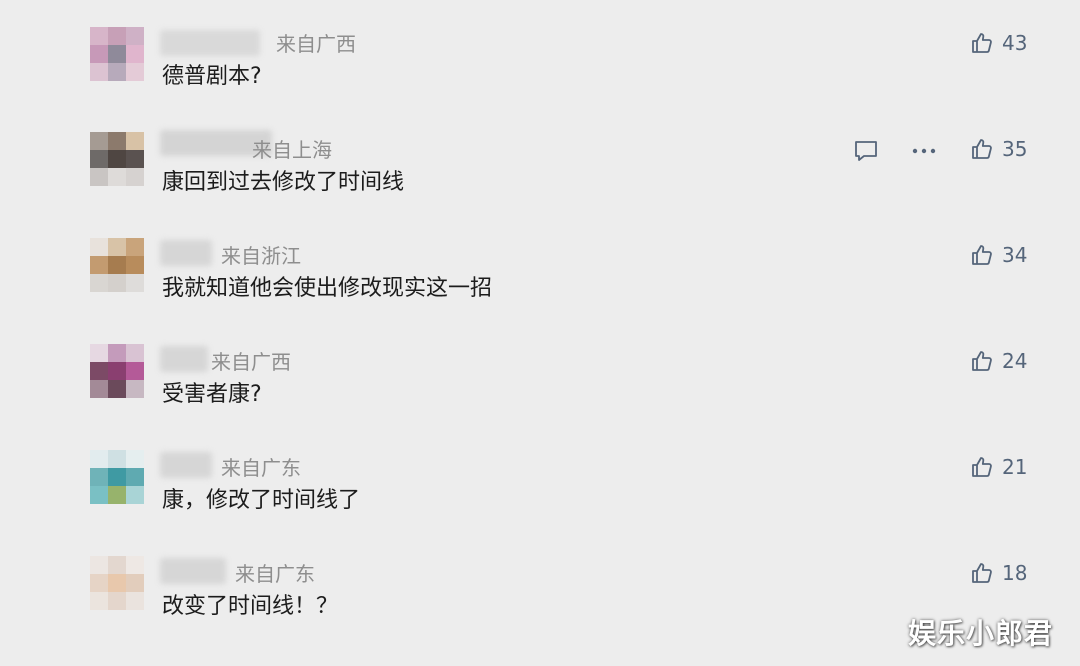  What do you see at coordinates (998, 255) in the screenshot?
I see `like-button: 34` at bounding box center [998, 255].